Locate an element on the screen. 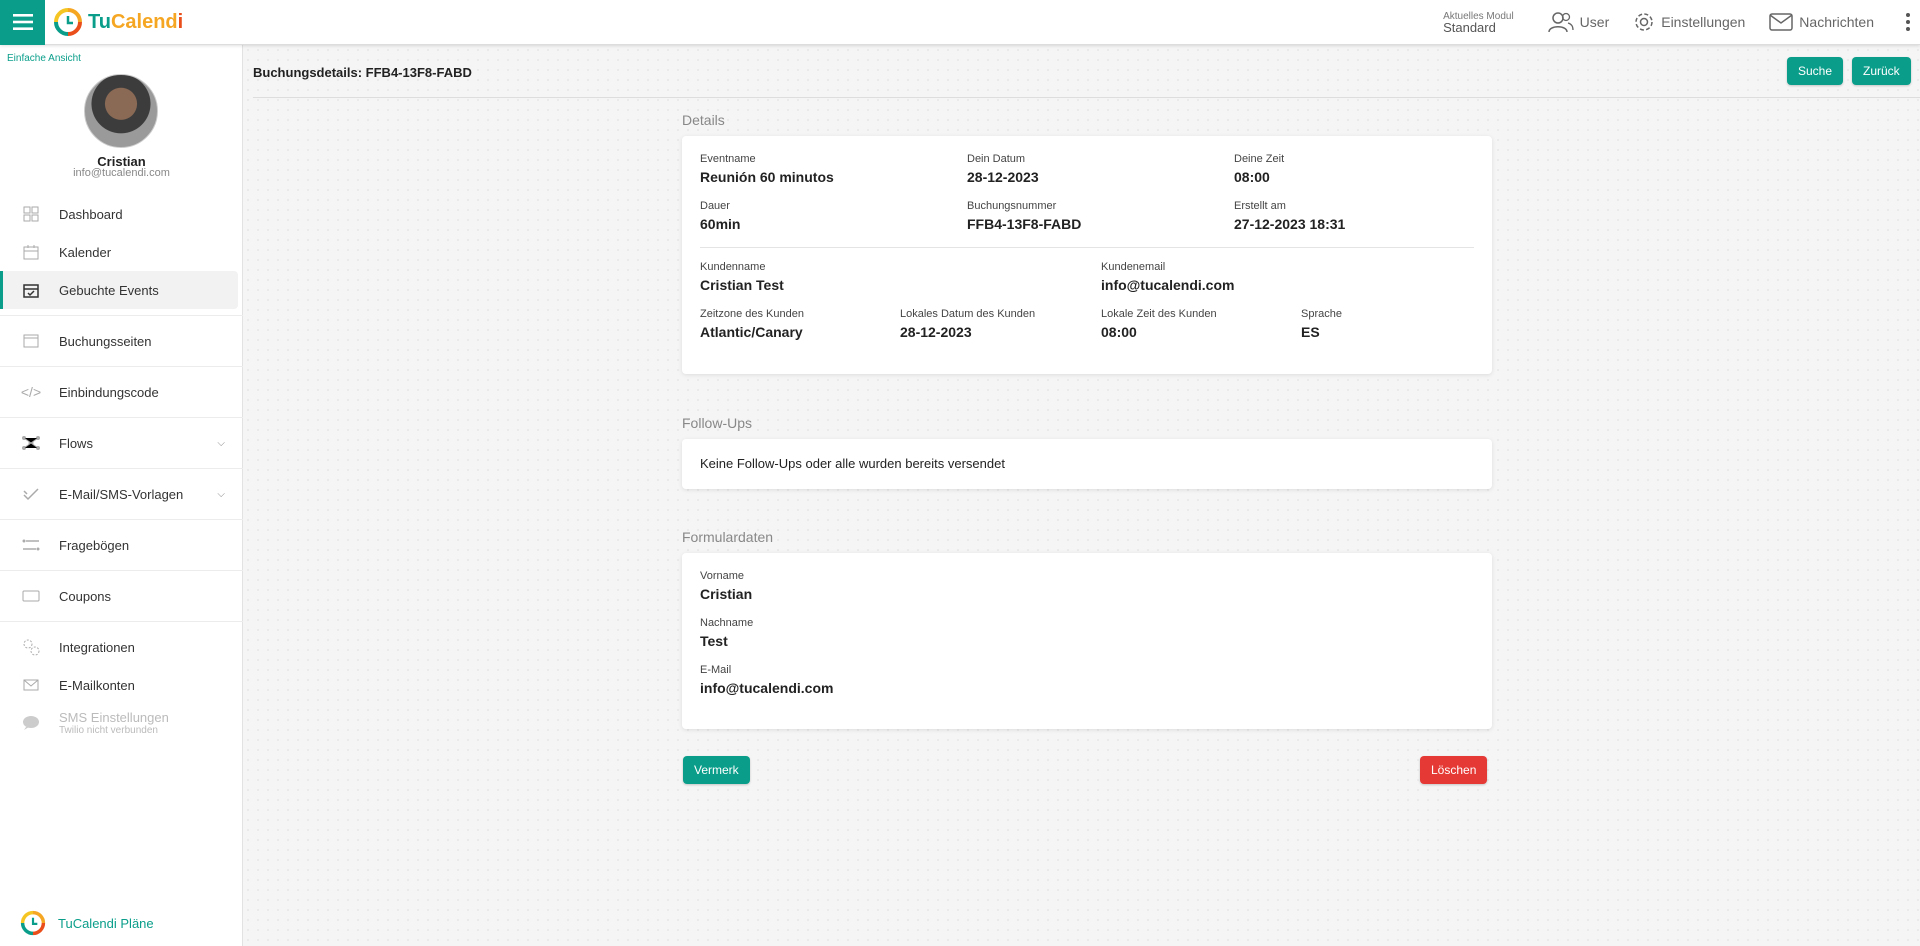 The height and width of the screenshot is (946, 1920). sidebar-item-email-sms-vorlagen: E-Mail/SMS-Vorlagen ⌵ is located at coordinates (121, 494).